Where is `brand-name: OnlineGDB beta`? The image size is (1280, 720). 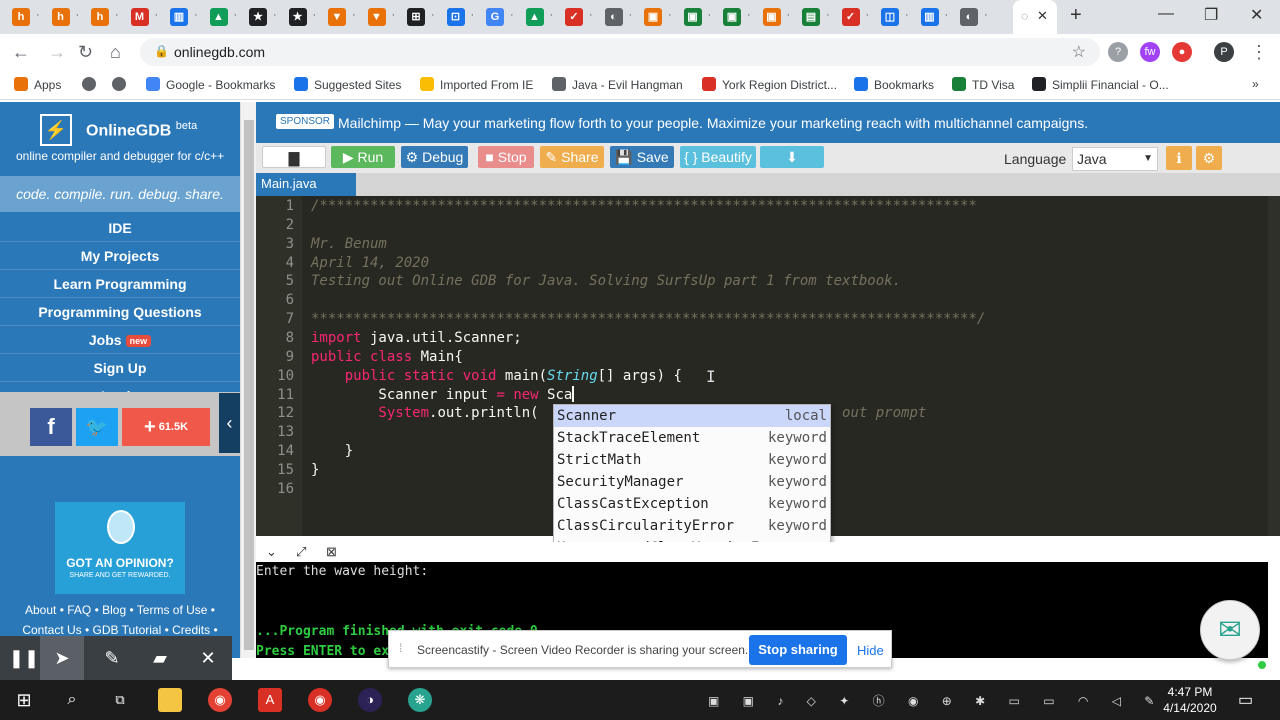 brand-name: OnlineGDB beta is located at coordinates (141, 130).